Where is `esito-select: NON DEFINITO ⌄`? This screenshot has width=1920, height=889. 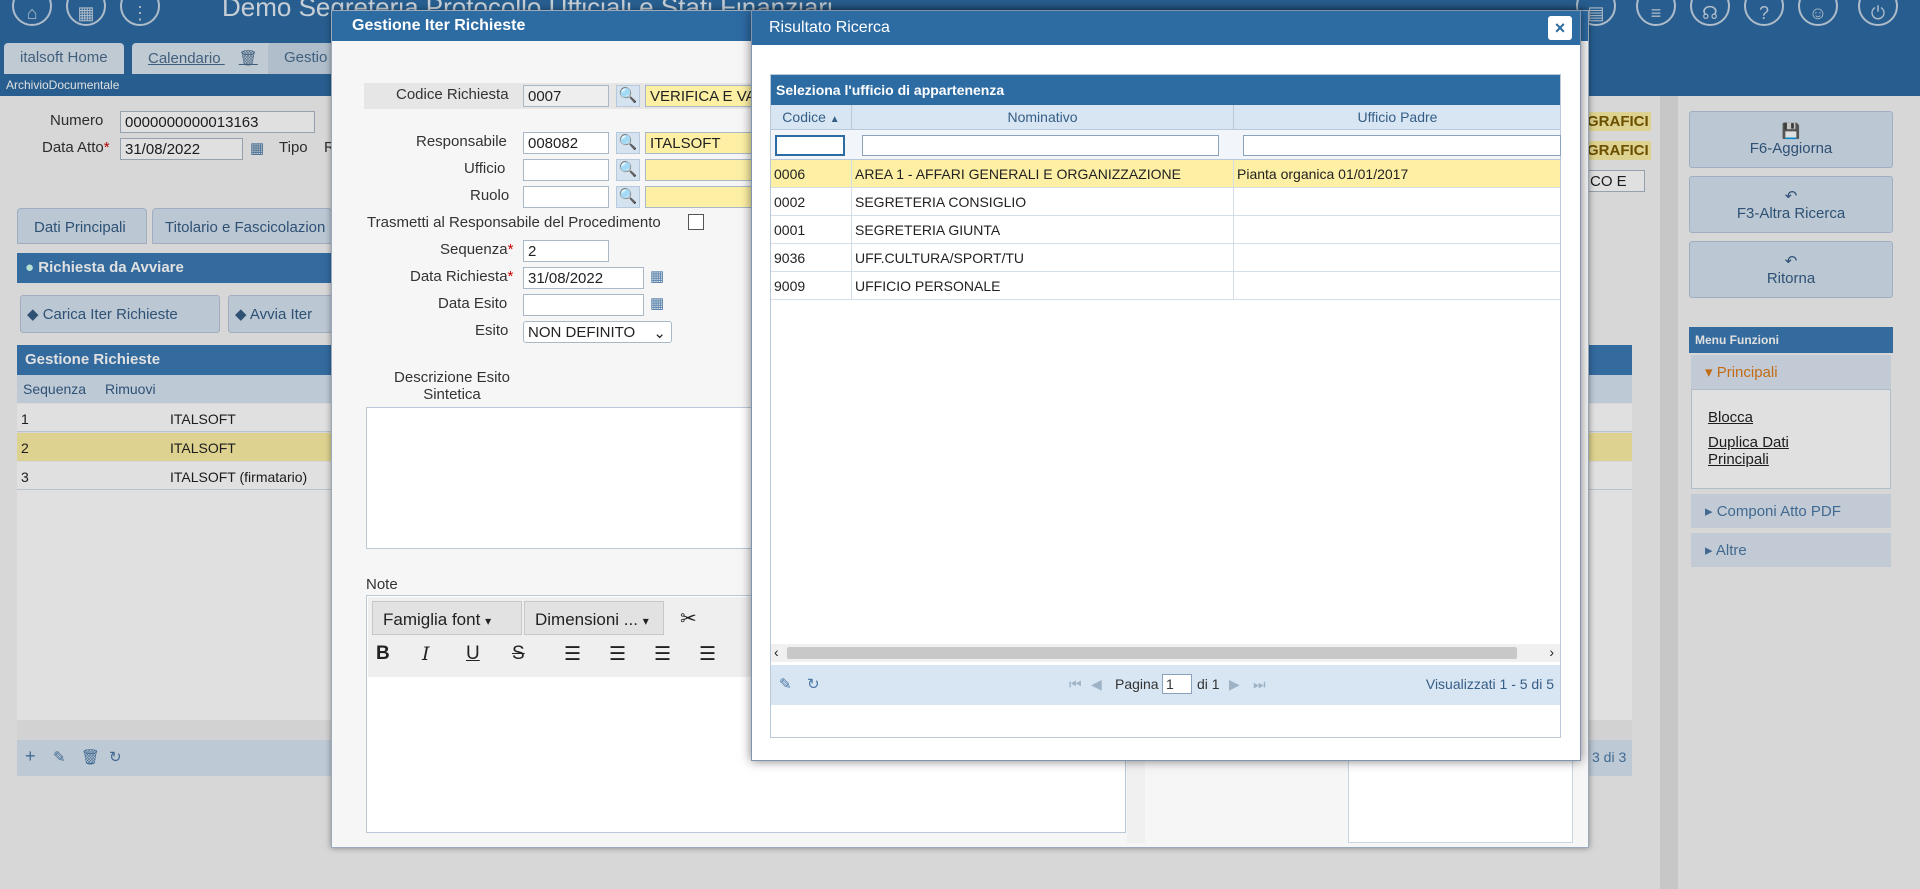 esito-select: NON DEFINITO ⌄ is located at coordinates (597, 332).